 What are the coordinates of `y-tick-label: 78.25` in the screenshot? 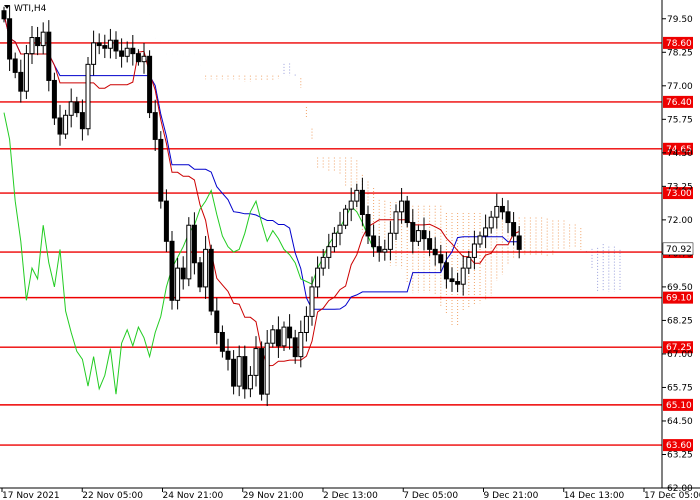 It's located at (680, 53).